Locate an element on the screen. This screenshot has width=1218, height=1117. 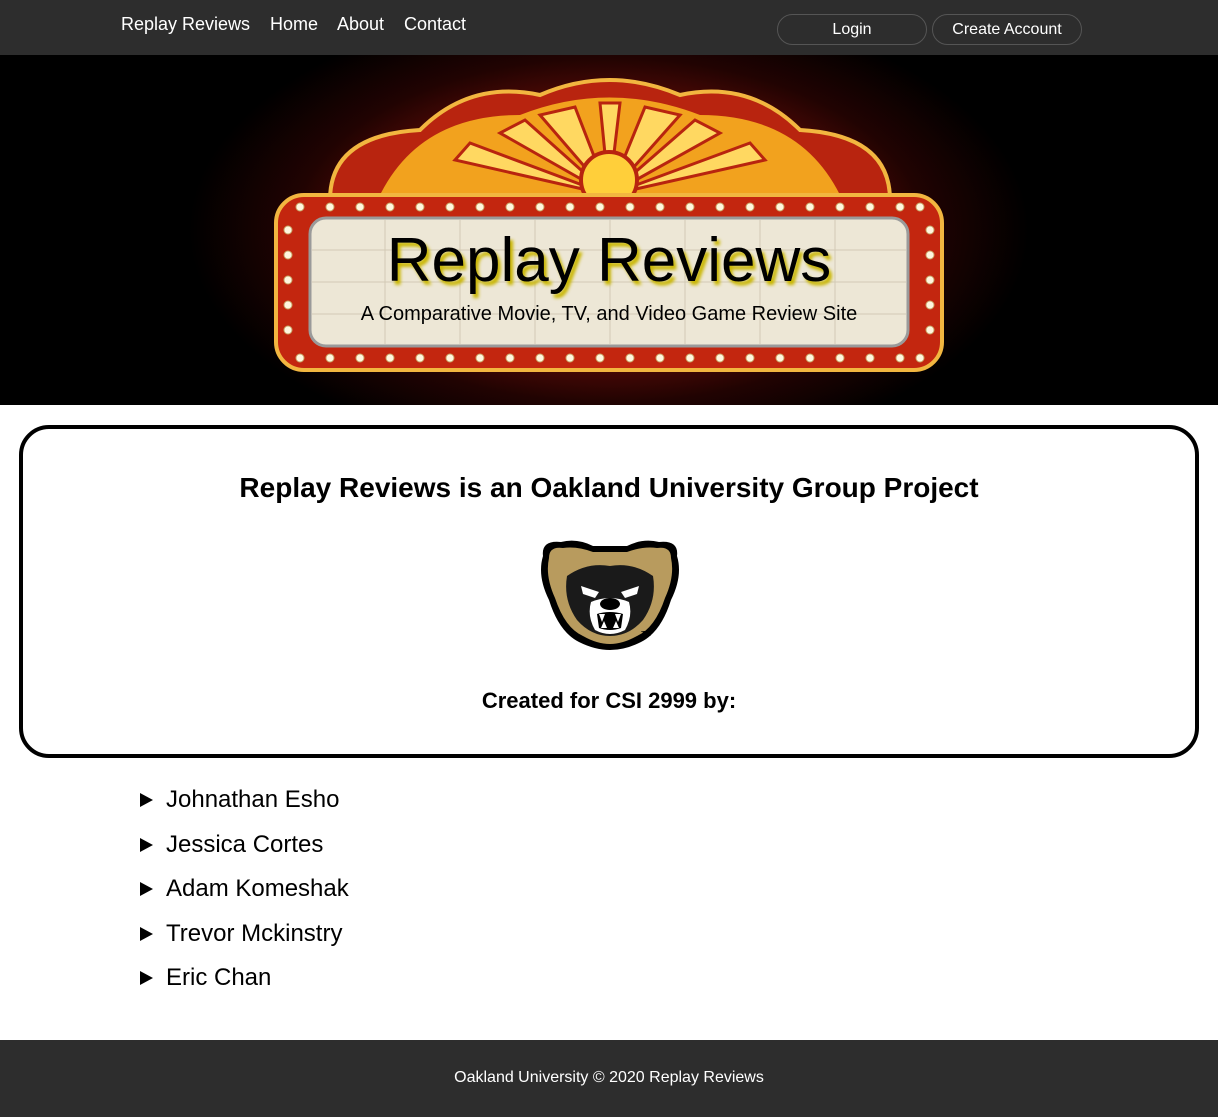
create-account-button: Create Account is located at coordinates (1007, 29).